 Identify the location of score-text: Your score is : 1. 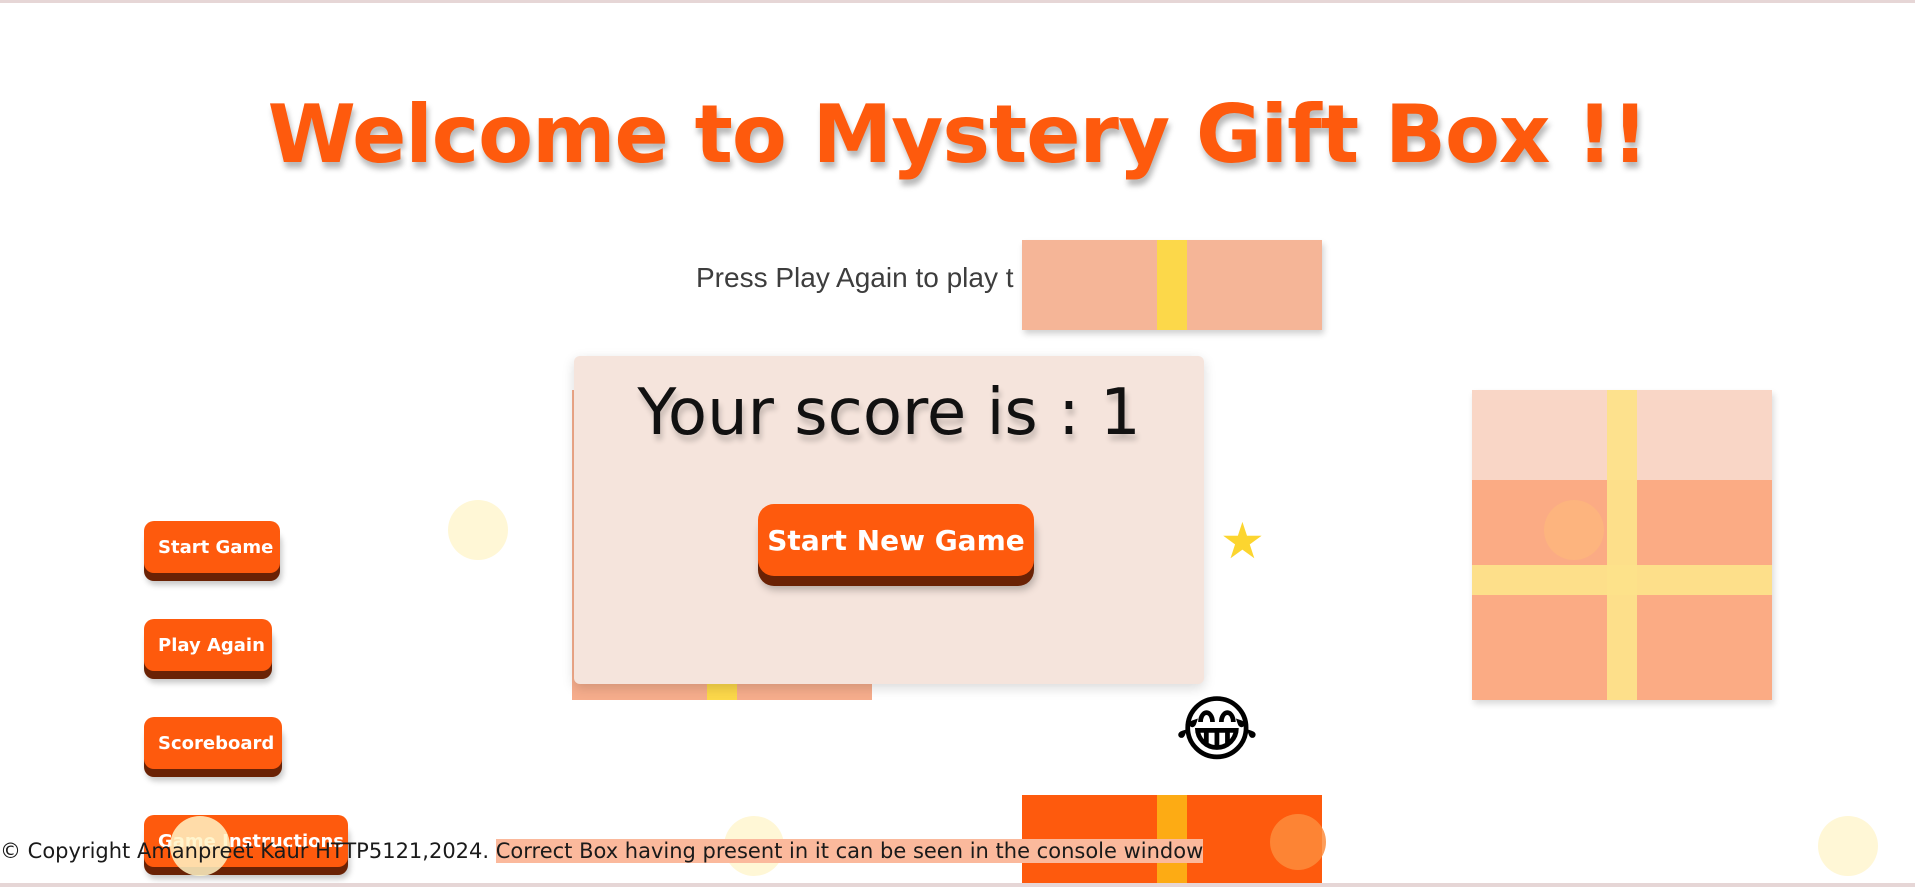
(889, 413).